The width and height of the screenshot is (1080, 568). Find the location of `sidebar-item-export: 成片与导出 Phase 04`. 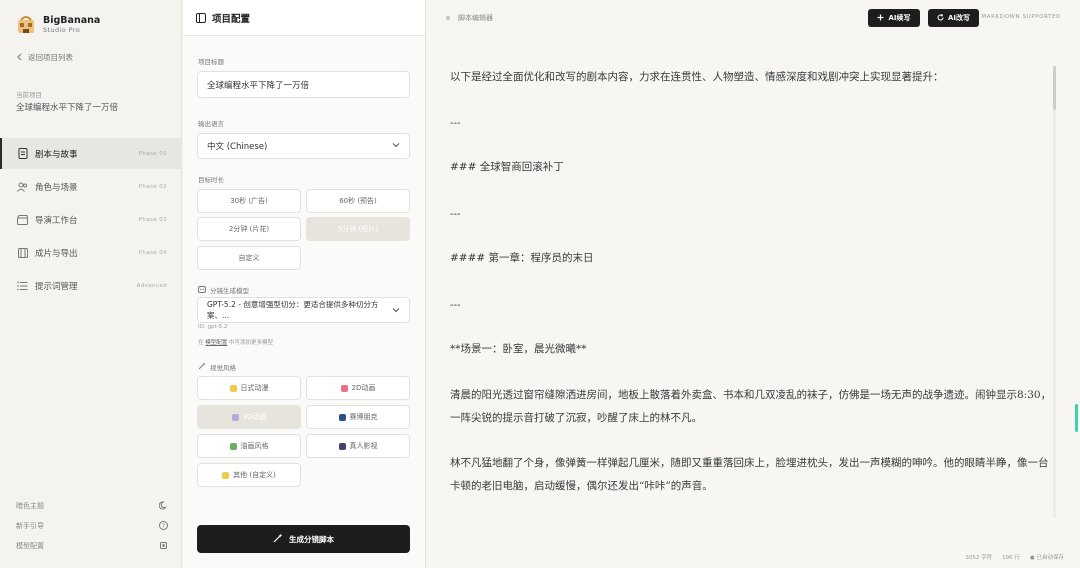

sidebar-item-export: 成片与导出 Phase 04 is located at coordinates (91, 252).